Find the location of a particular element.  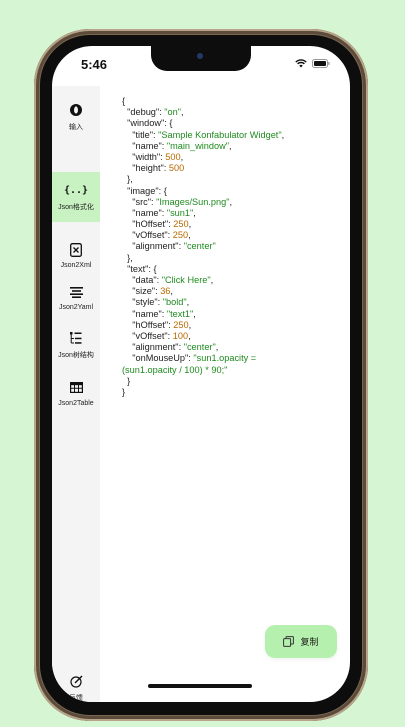

code-token: "debug": is located at coordinates (143, 112).